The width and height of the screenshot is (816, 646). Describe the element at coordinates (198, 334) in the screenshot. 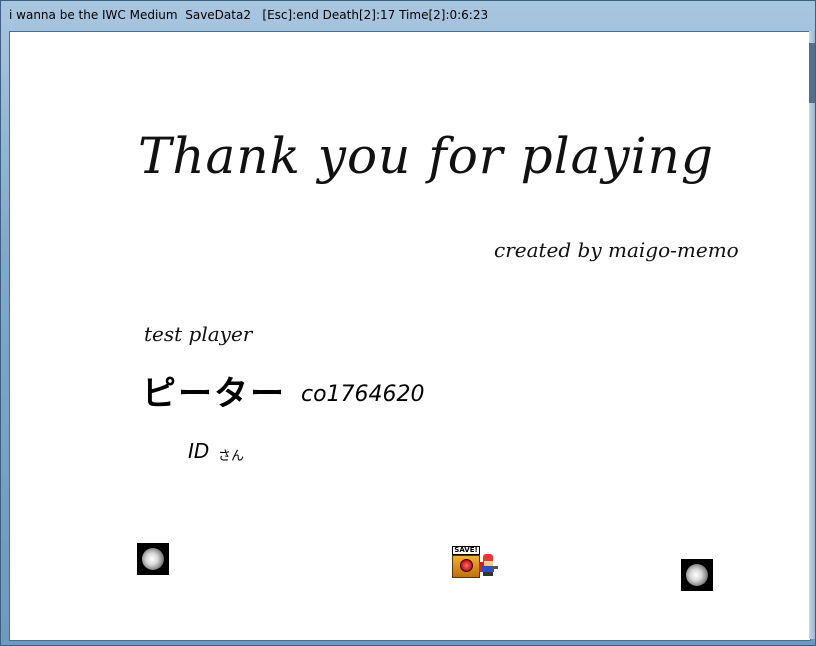

I see `tester-label: test player` at that location.